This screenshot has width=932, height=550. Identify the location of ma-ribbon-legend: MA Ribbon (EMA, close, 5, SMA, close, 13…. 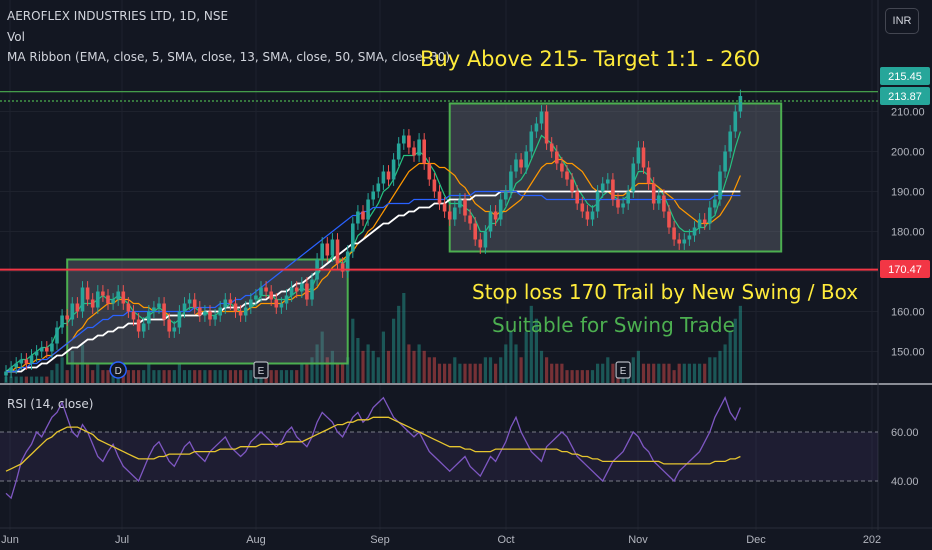
(229, 57).